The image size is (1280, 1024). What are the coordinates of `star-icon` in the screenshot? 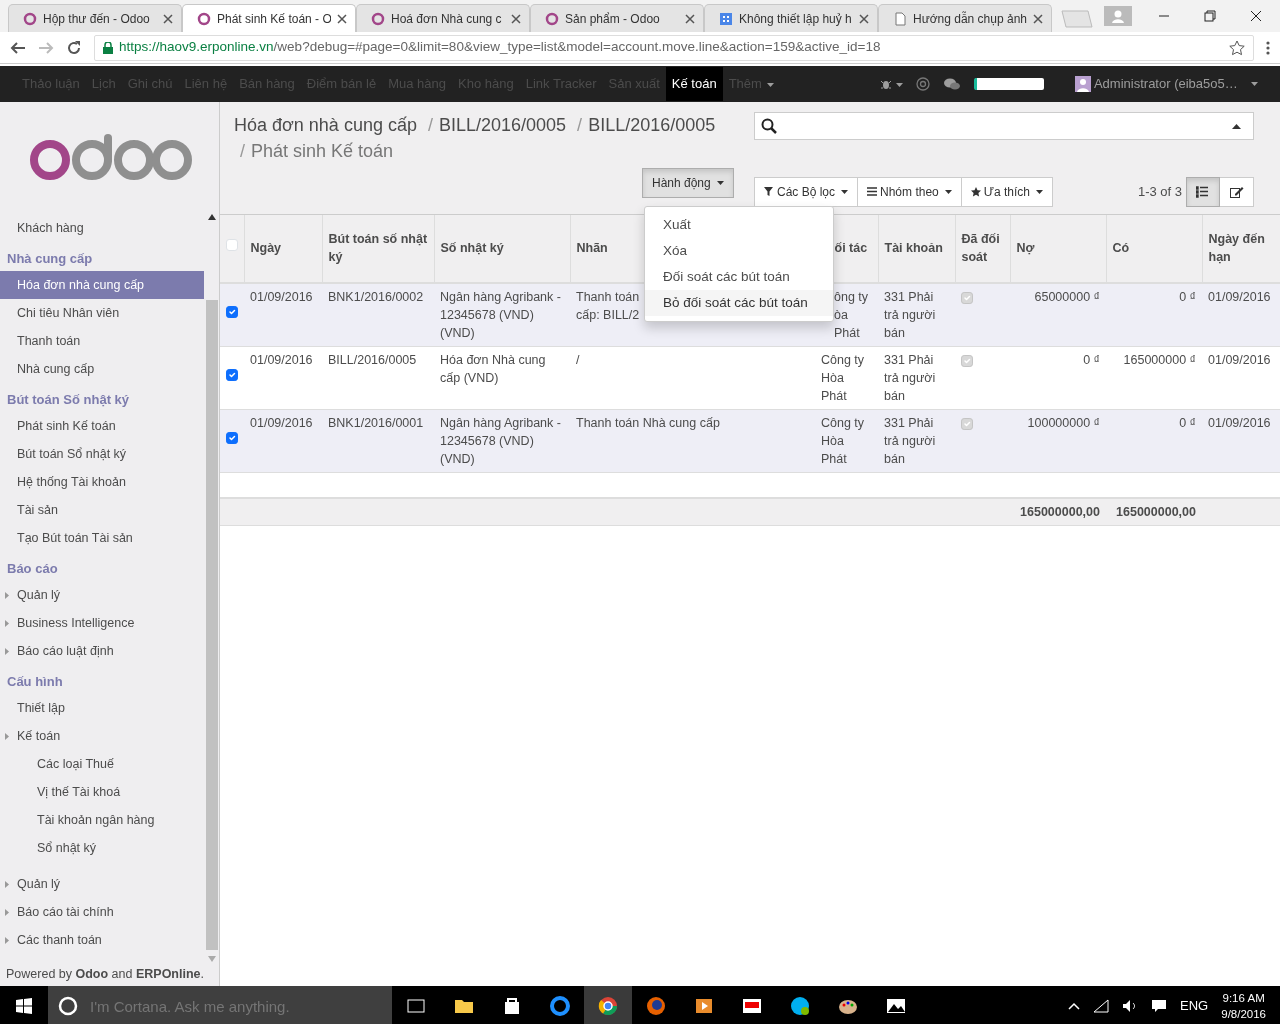 It's located at (1237, 47).